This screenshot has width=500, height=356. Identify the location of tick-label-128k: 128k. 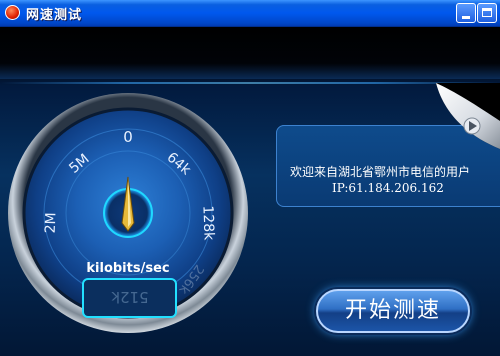
(207, 223).